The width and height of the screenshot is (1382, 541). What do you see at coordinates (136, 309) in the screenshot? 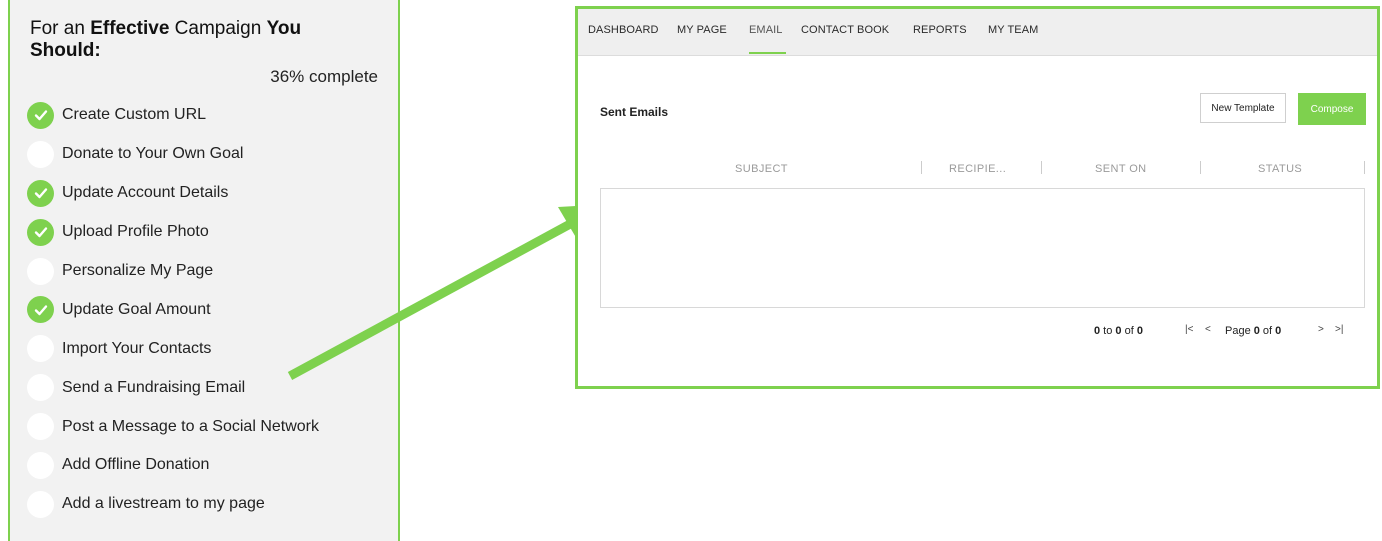
I see `task-label: Update Goal Amount` at bounding box center [136, 309].